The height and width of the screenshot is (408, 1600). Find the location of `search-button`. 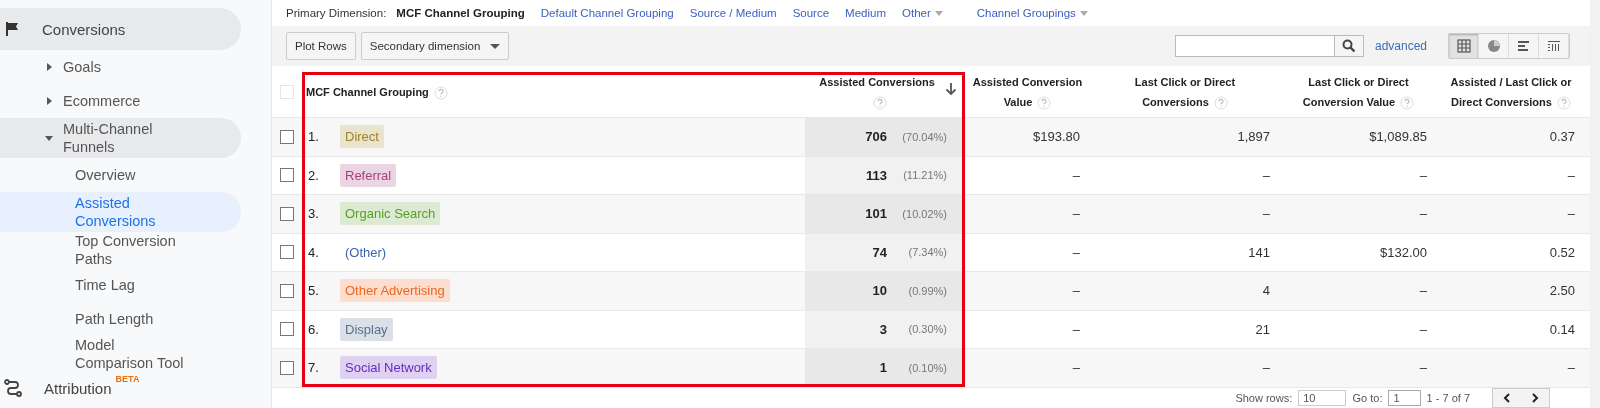

search-button is located at coordinates (1348, 46).